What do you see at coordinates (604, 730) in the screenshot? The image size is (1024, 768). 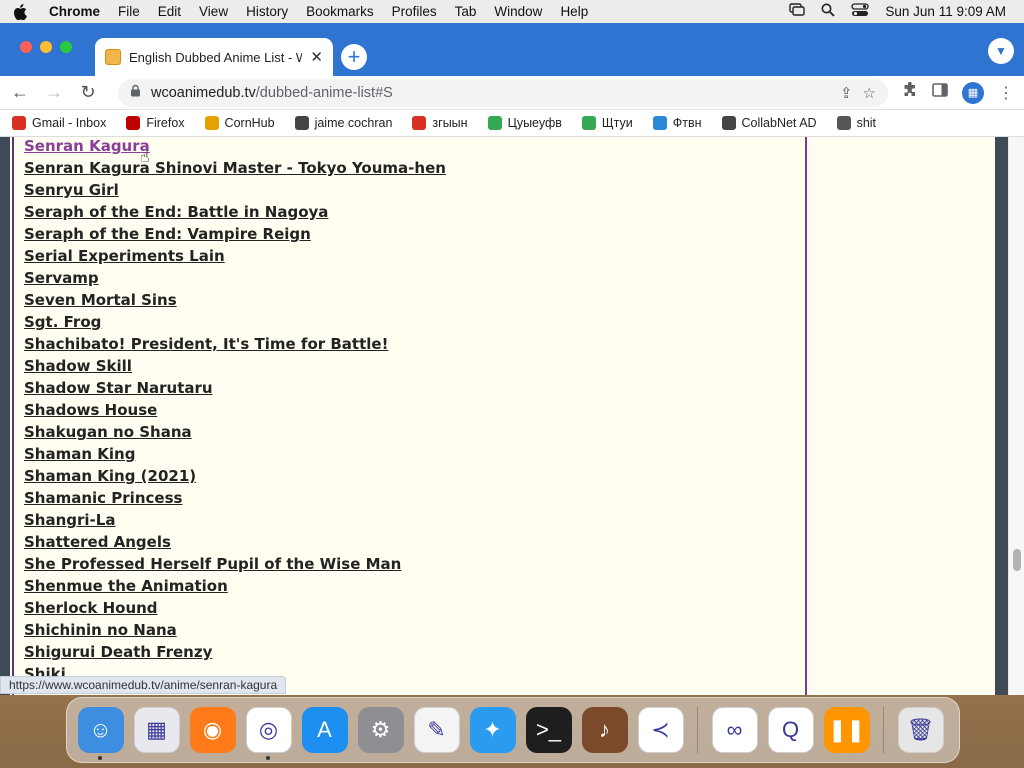 I see `instruments-icon: ♪` at bounding box center [604, 730].